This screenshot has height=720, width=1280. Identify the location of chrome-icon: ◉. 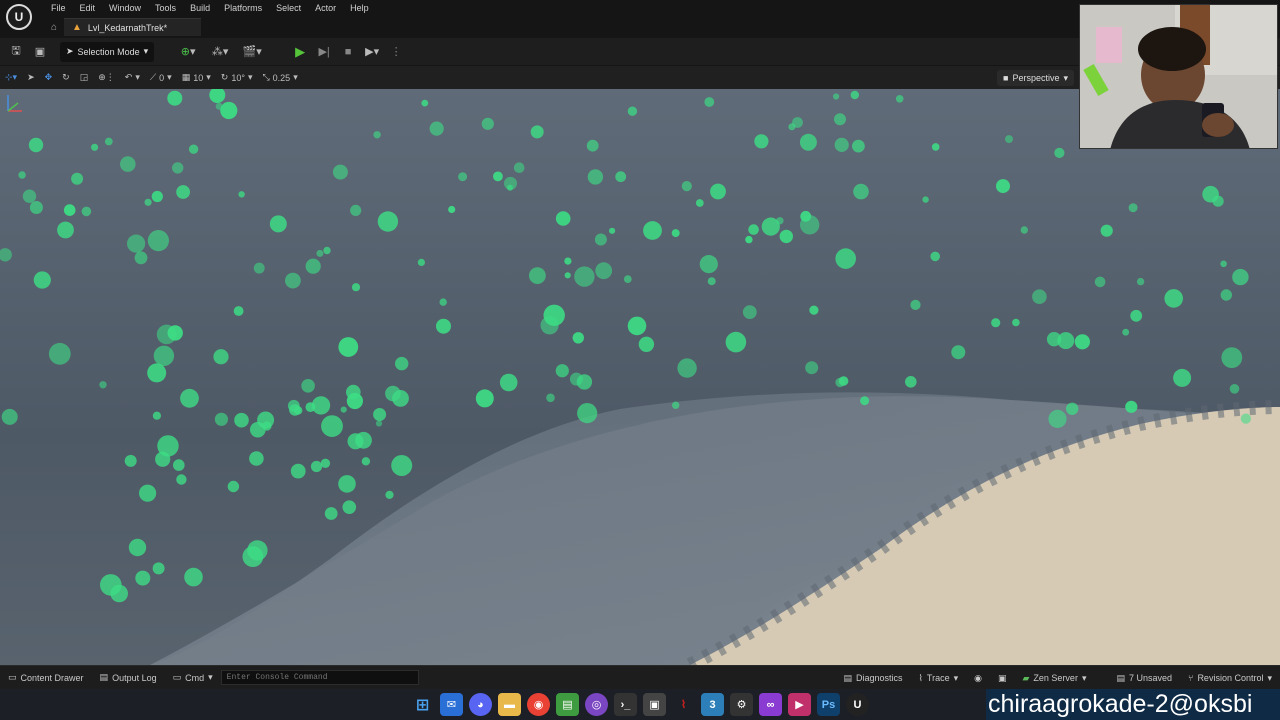
(538, 704).